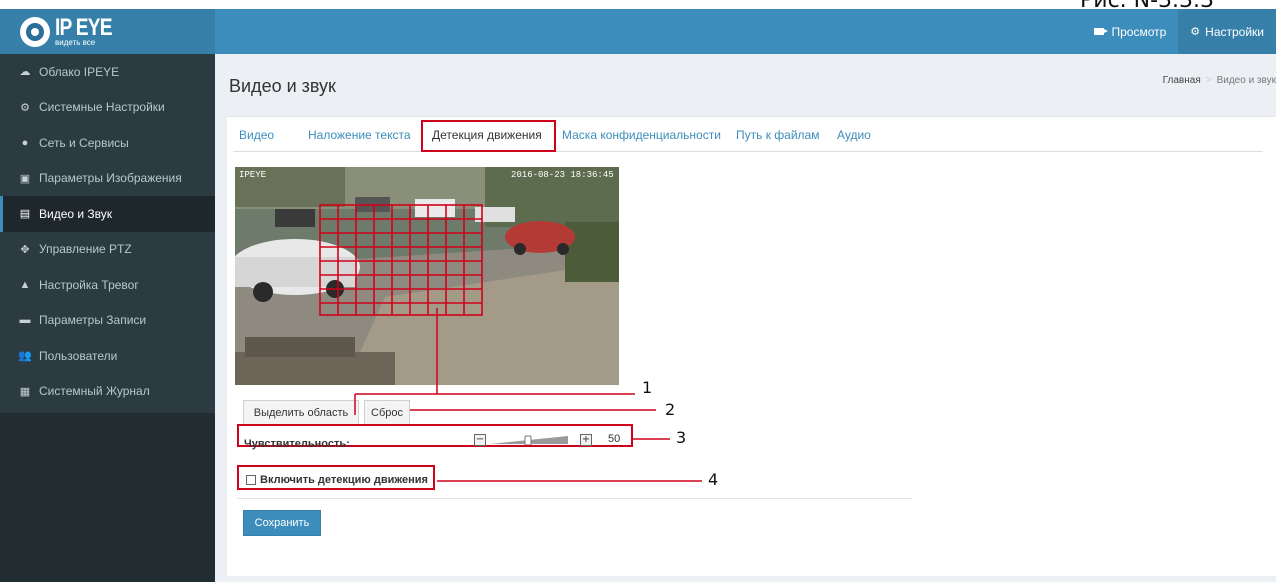 The image size is (1276, 582). What do you see at coordinates (647, 387) in the screenshot?
I see `callout-1: 1` at bounding box center [647, 387].